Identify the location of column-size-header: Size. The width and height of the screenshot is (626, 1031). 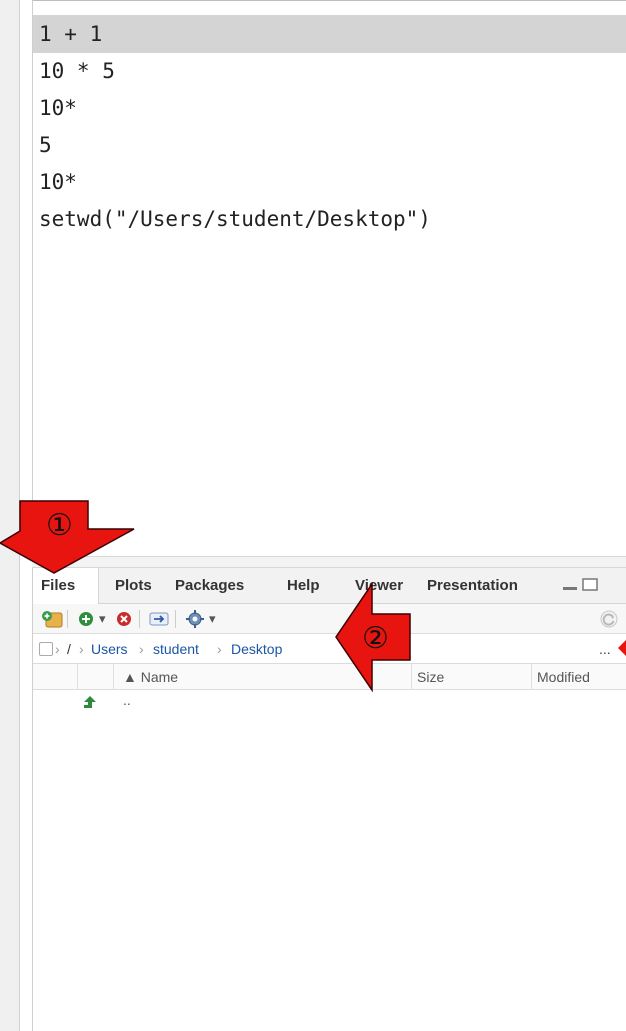
(430, 677).